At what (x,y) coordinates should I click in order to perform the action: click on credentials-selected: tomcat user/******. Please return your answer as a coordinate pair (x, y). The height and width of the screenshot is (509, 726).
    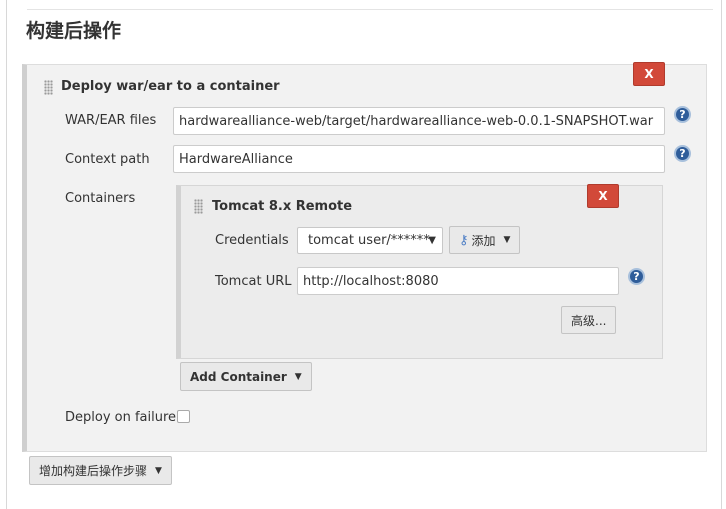
    Looking at the image, I should click on (369, 240).